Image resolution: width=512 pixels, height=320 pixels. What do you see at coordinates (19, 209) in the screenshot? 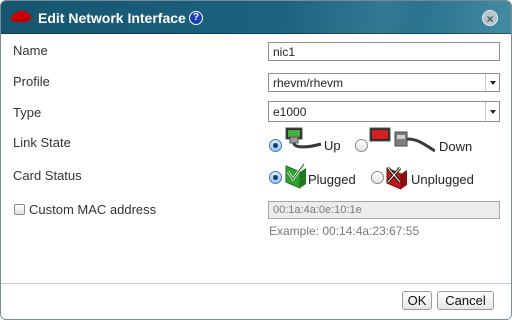
I see `custom-mac-checkbox` at bounding box center [19, 209].